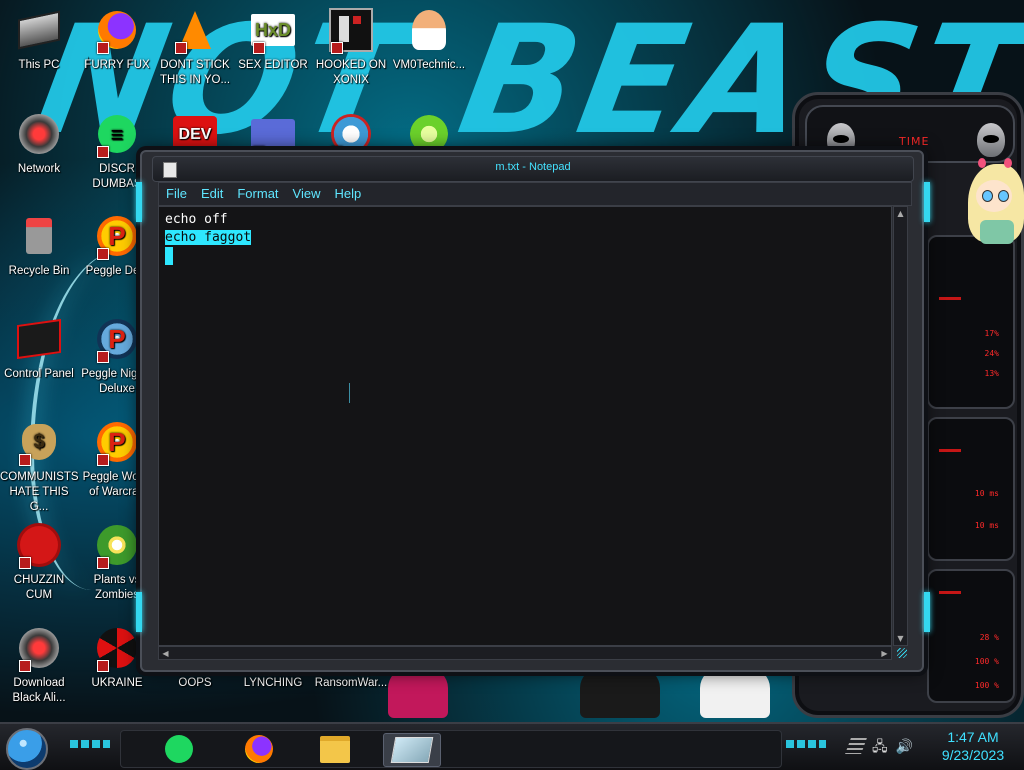 The width and height of the screenshot is (1024, 770). Describe the element at coordinates (39, 65) in the screenshot. I see `desktop-icon-label: This PC` at that location.